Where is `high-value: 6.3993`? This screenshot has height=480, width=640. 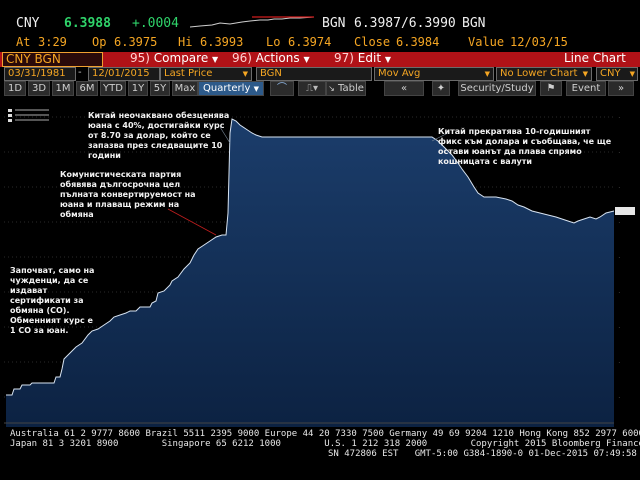
high-value: 6.3993 is located at coordinates (222, 42).